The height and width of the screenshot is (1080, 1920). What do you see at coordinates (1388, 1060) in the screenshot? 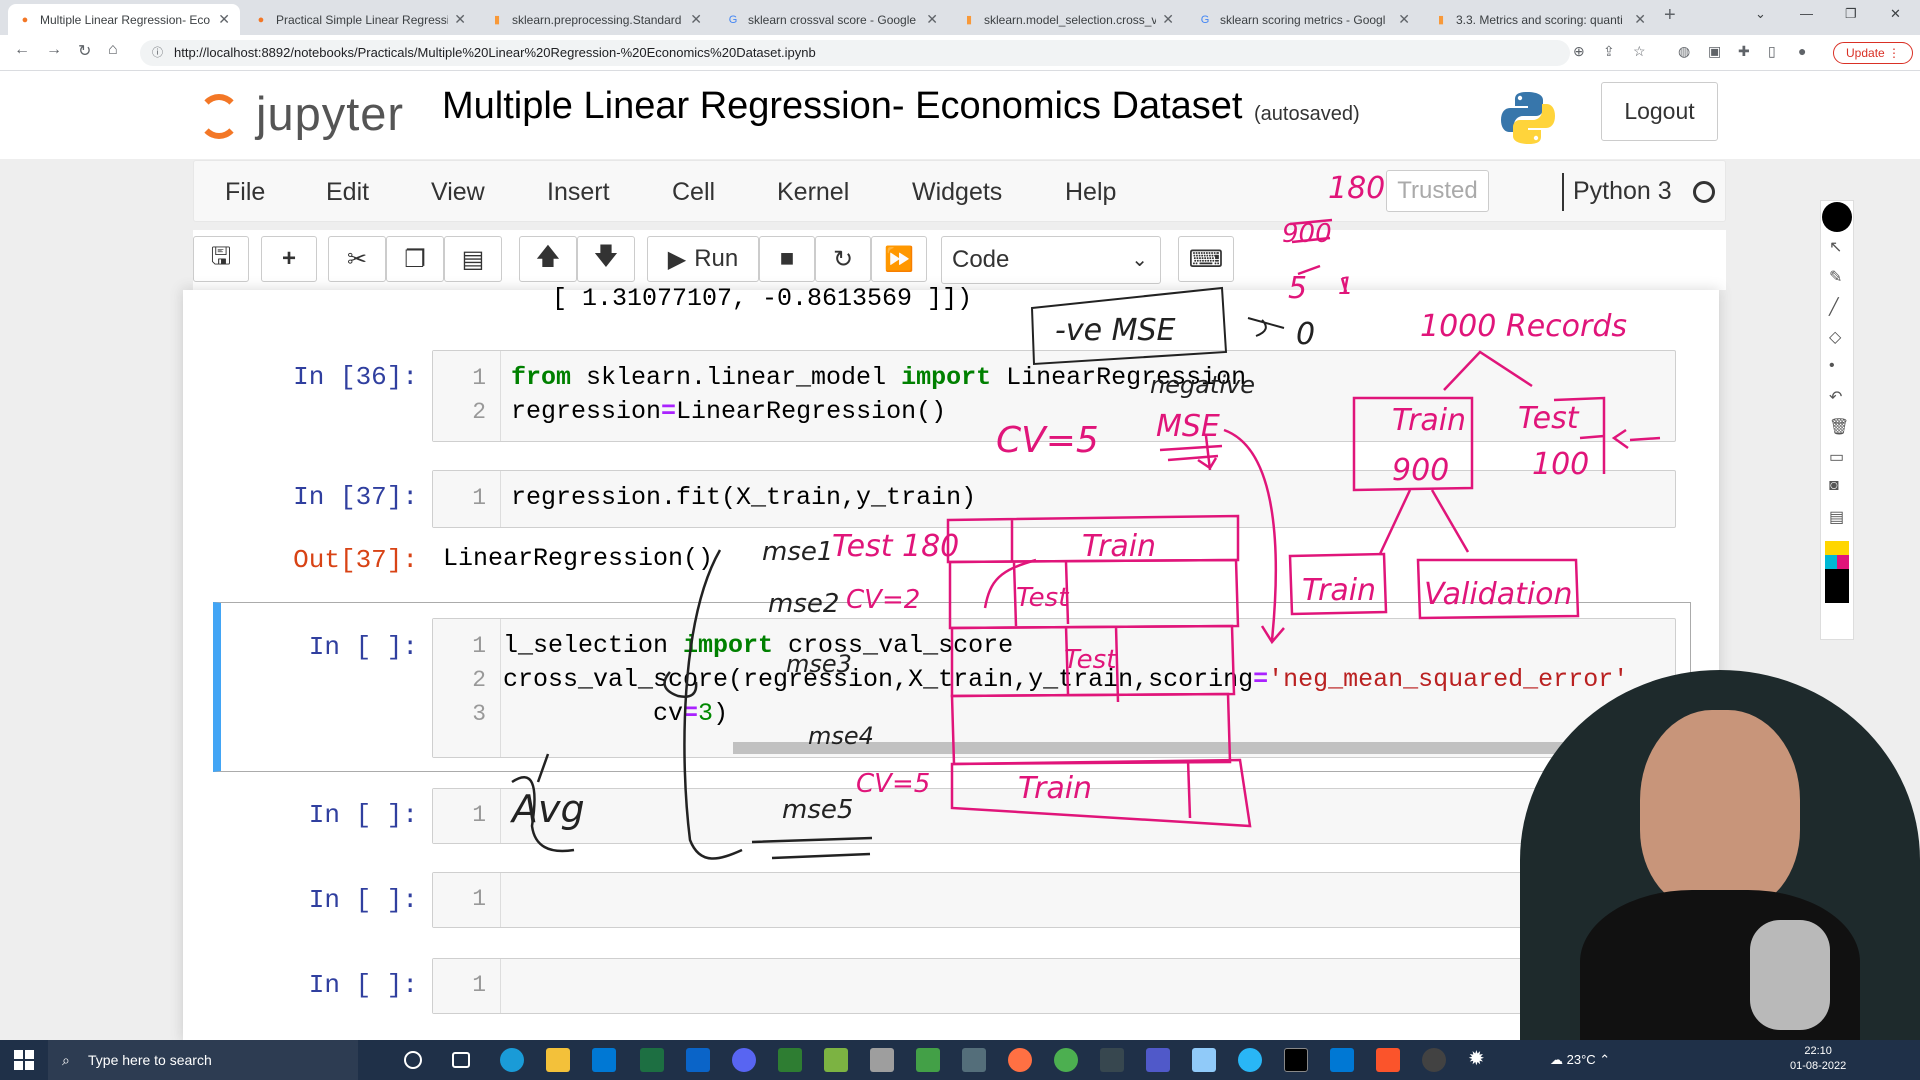
I see `brave-icon` at bounding box center [1388, 1060].